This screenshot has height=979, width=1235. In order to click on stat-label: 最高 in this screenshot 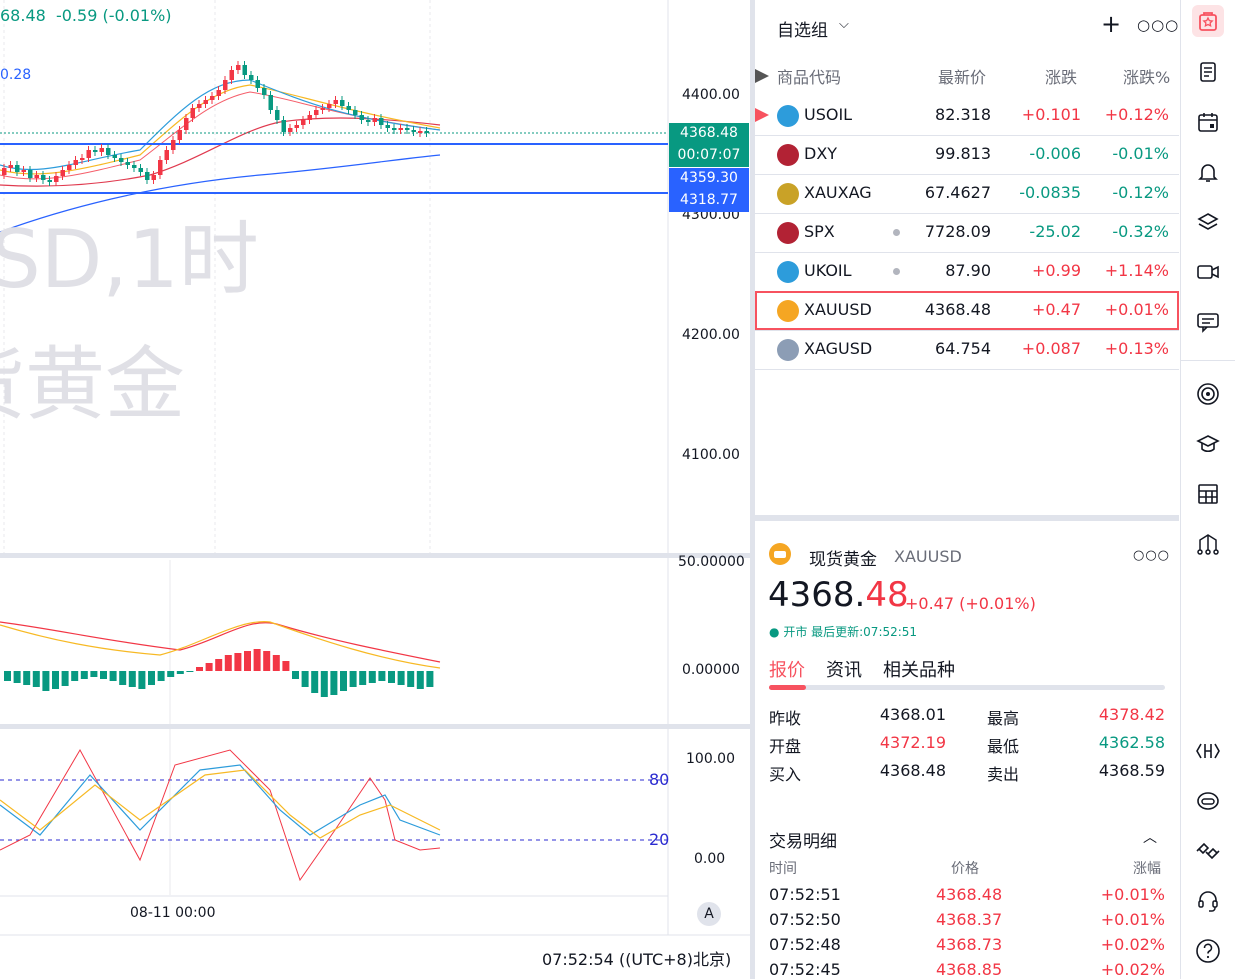, I will do `click(1003, 718)`.